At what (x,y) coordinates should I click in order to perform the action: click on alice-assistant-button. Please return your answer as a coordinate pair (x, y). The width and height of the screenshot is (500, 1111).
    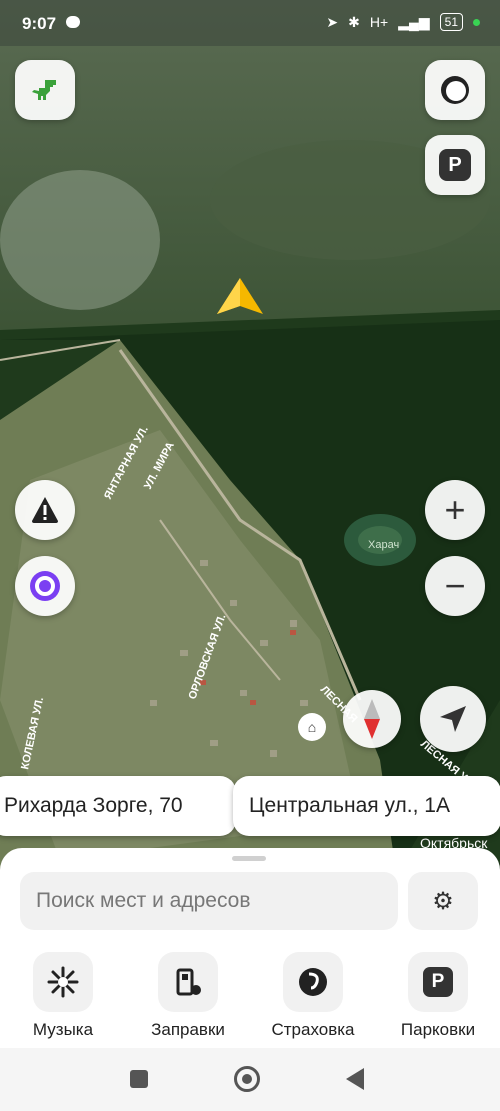
    Looking at the image, I should click on (45, 586).